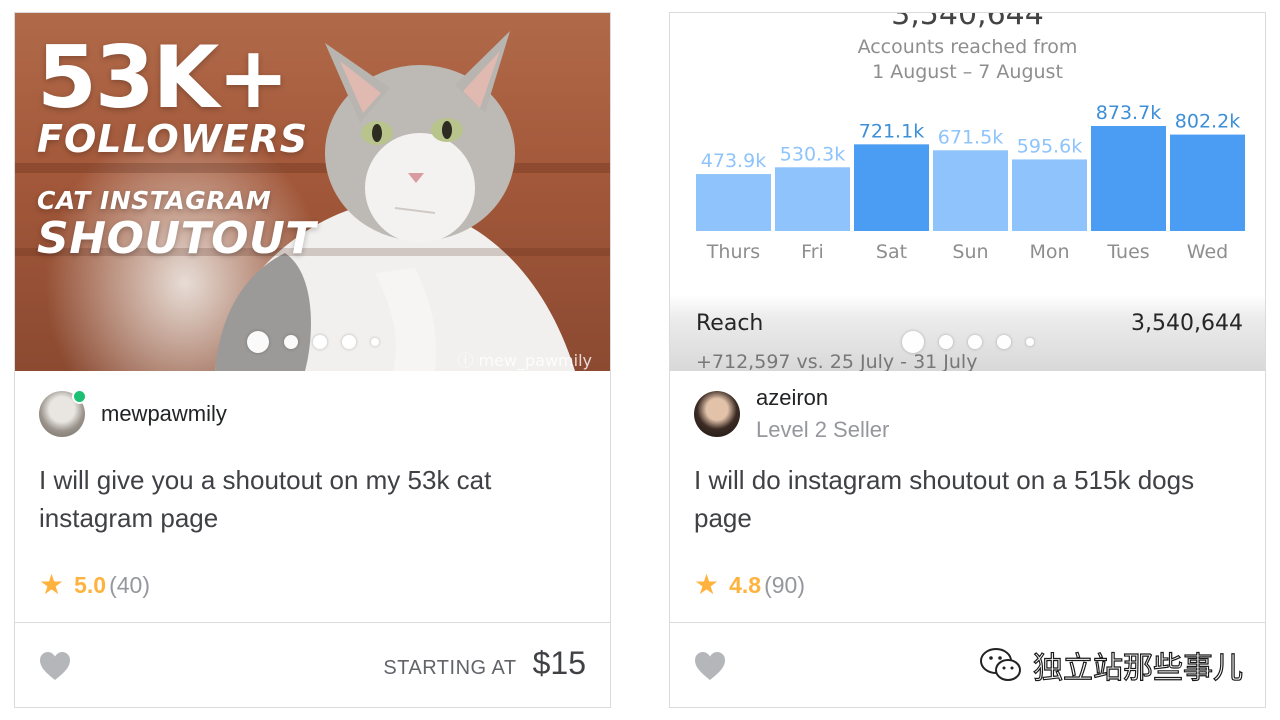  Describe the element at coordinates (1000, 664) in the screenshot. I see `wechat-icon` at that location.